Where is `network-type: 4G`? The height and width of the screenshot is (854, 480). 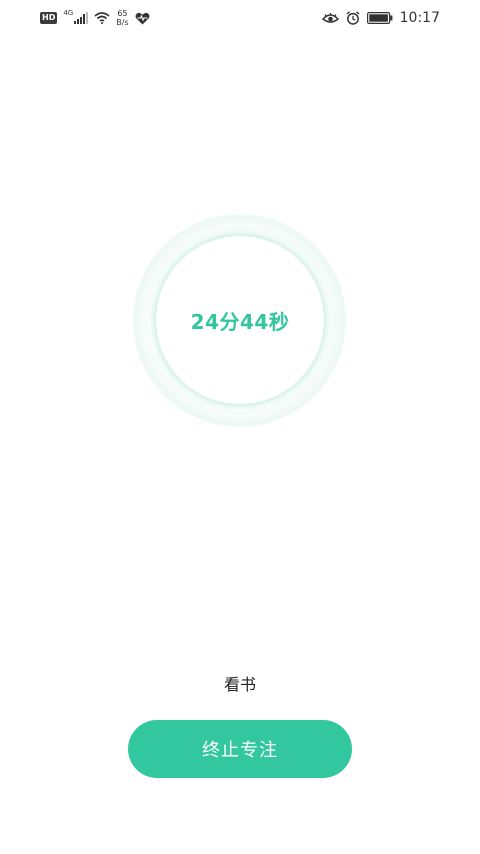 network-type: 4G is located at coordinates (68, 13).